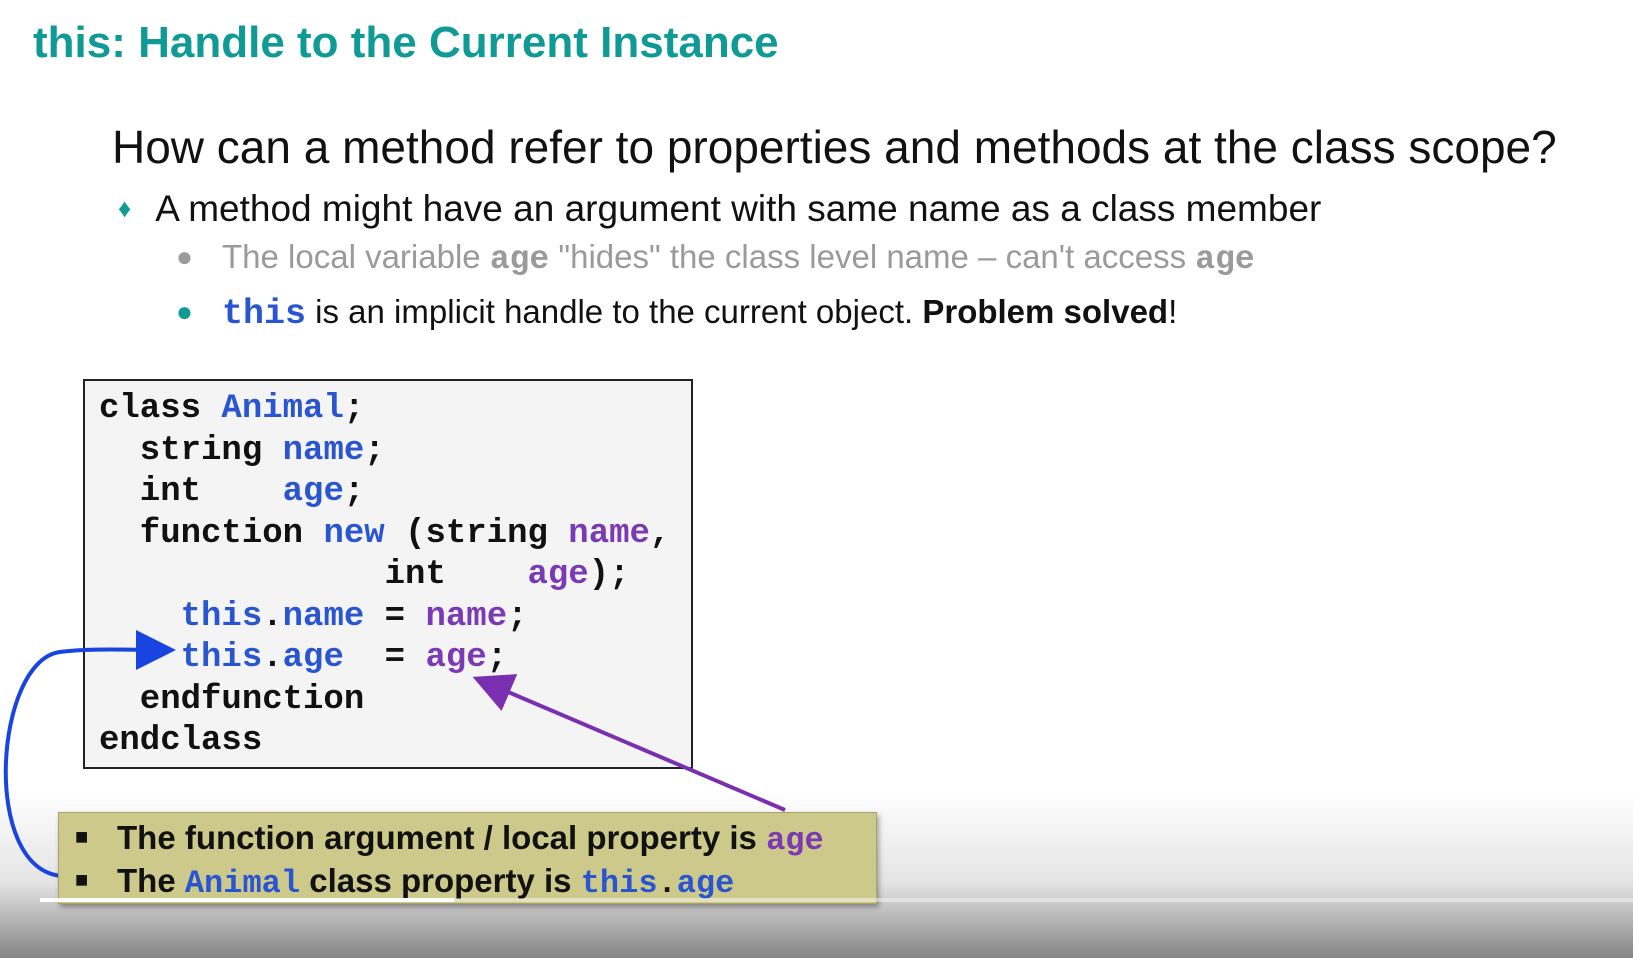 Image resolution: width=1633 pixels, height=958 pixels. I want to click on purple-arrow, so click(629, 743).